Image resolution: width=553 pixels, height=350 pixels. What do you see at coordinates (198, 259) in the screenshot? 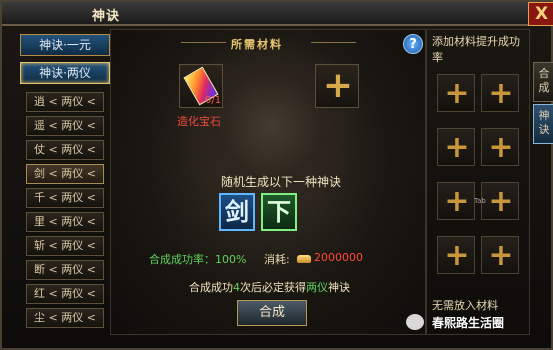
I see `success-rate-text: 合成成功率：100%` at bounding box center [198, 259].